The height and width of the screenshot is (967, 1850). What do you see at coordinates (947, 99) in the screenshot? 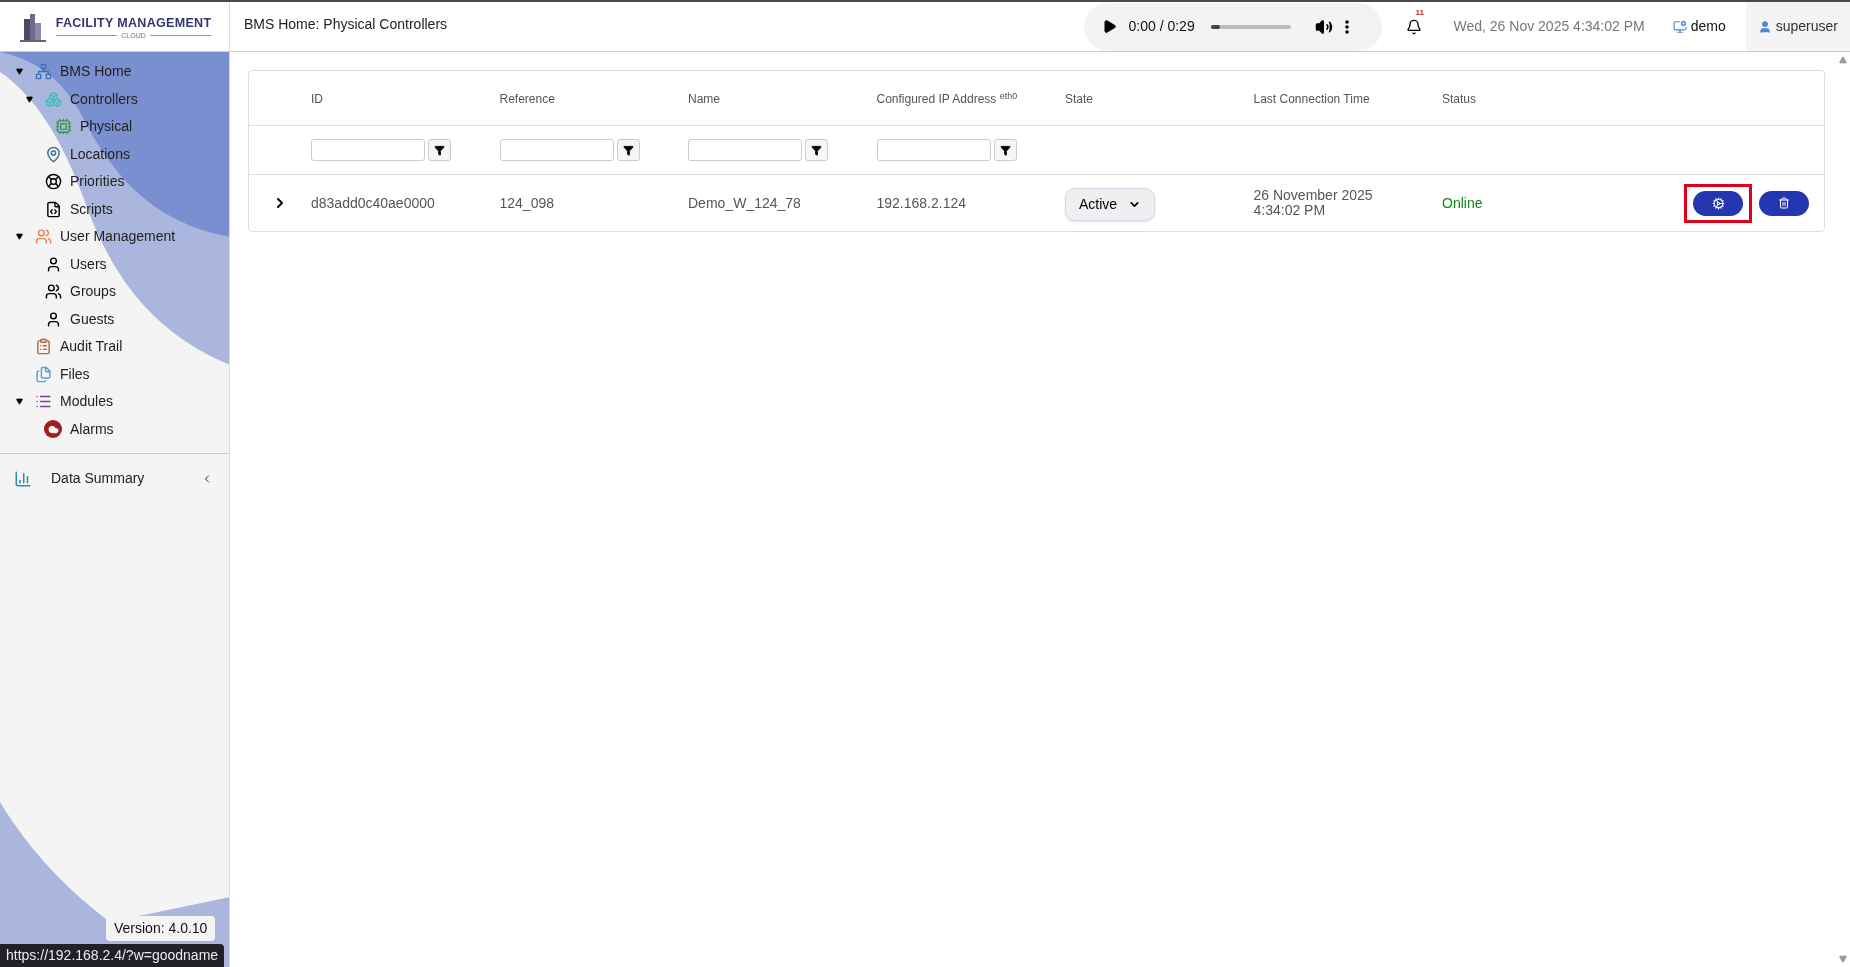
I see `column-header: Configured IP Address $^{eth0}$` at bounding box center [947, 99].